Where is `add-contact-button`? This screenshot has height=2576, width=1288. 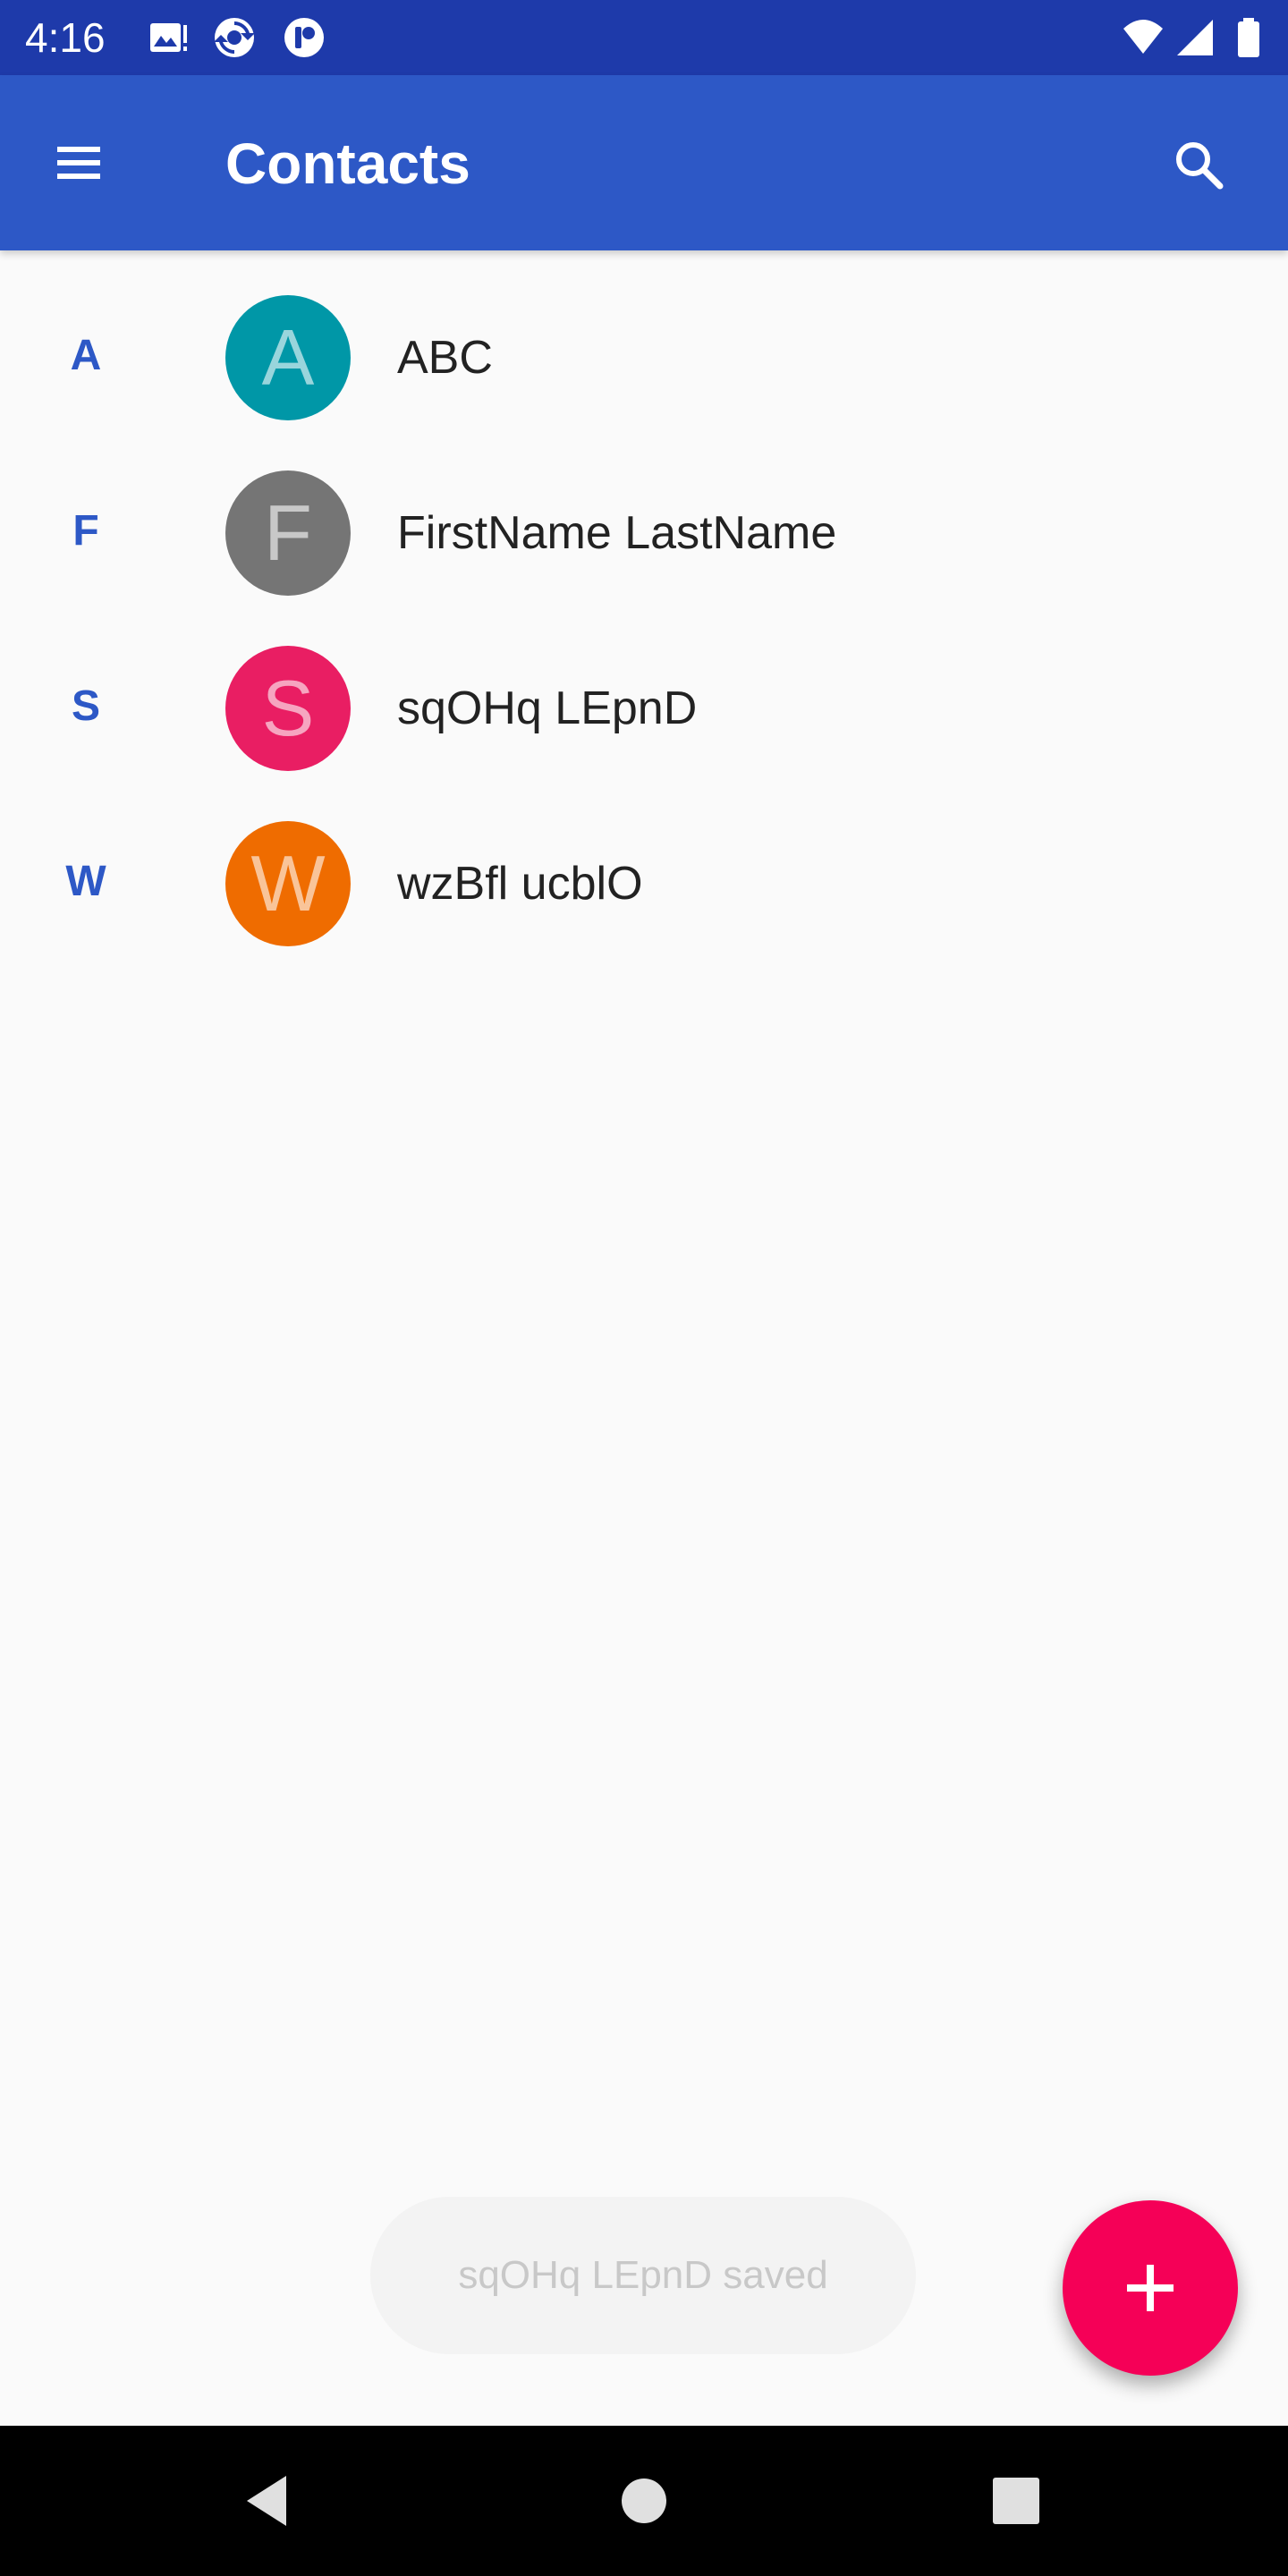
add-contact-button is located at coordinates (1150, 2288).